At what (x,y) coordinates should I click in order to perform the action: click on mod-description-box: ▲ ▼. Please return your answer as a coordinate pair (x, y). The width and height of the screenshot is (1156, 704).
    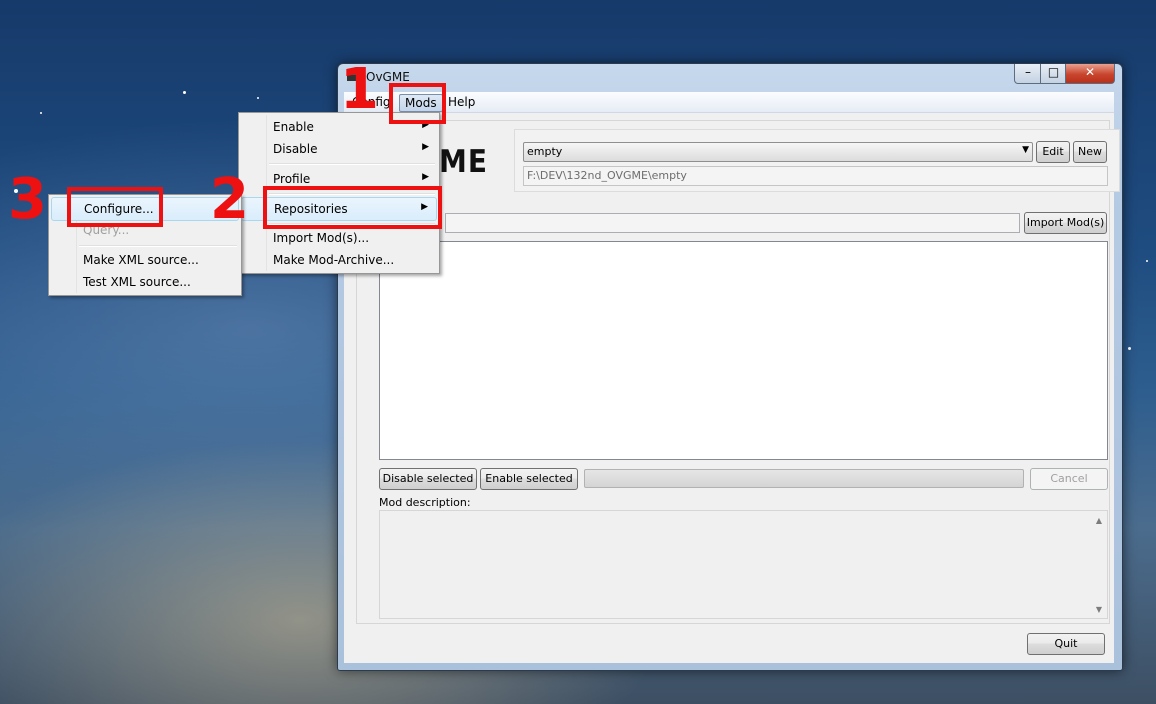
    Looking at the image, I should click on (743, 564).